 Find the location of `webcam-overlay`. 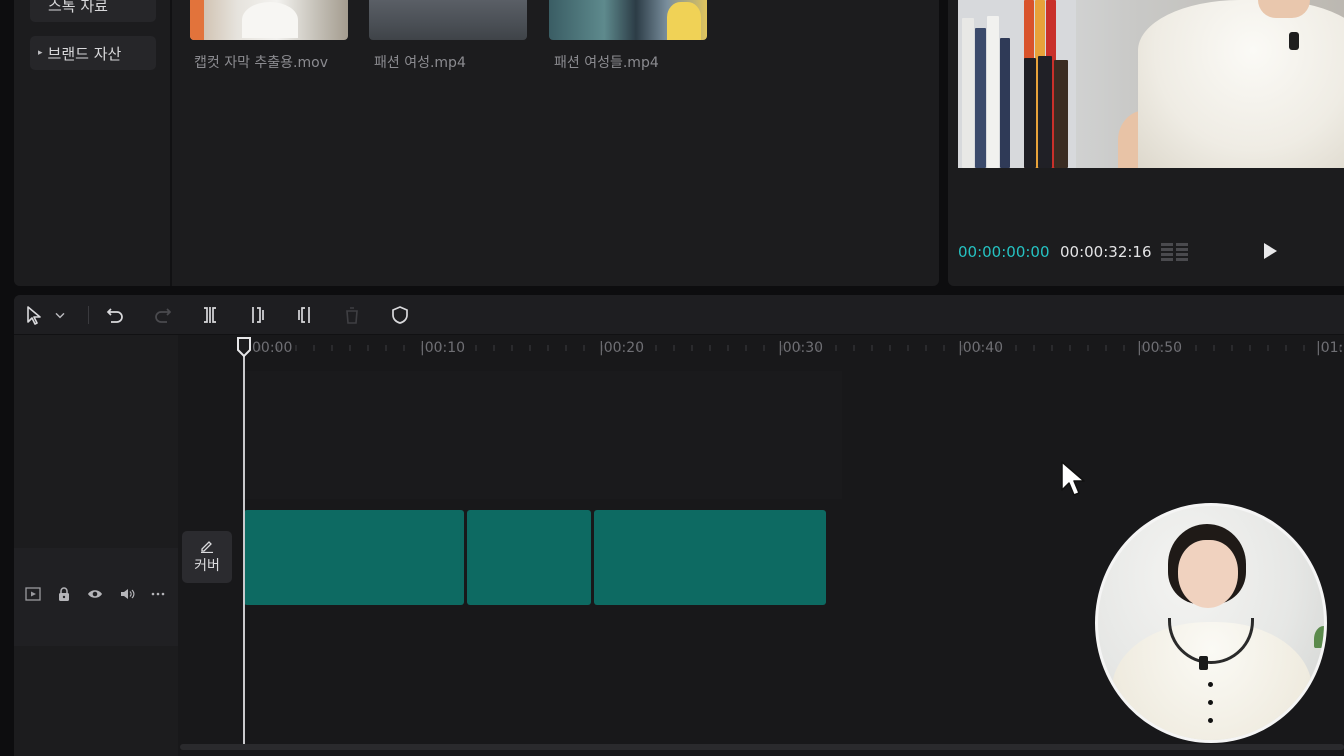

webcam-overlay is located at coordinates (1211, 623).